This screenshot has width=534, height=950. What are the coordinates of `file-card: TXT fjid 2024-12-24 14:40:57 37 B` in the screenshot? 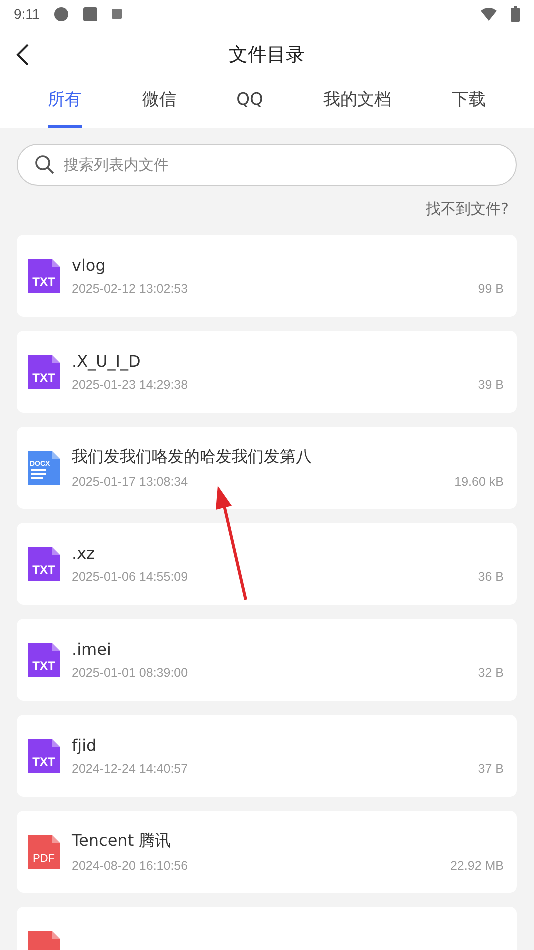 It's located at (267, 756).